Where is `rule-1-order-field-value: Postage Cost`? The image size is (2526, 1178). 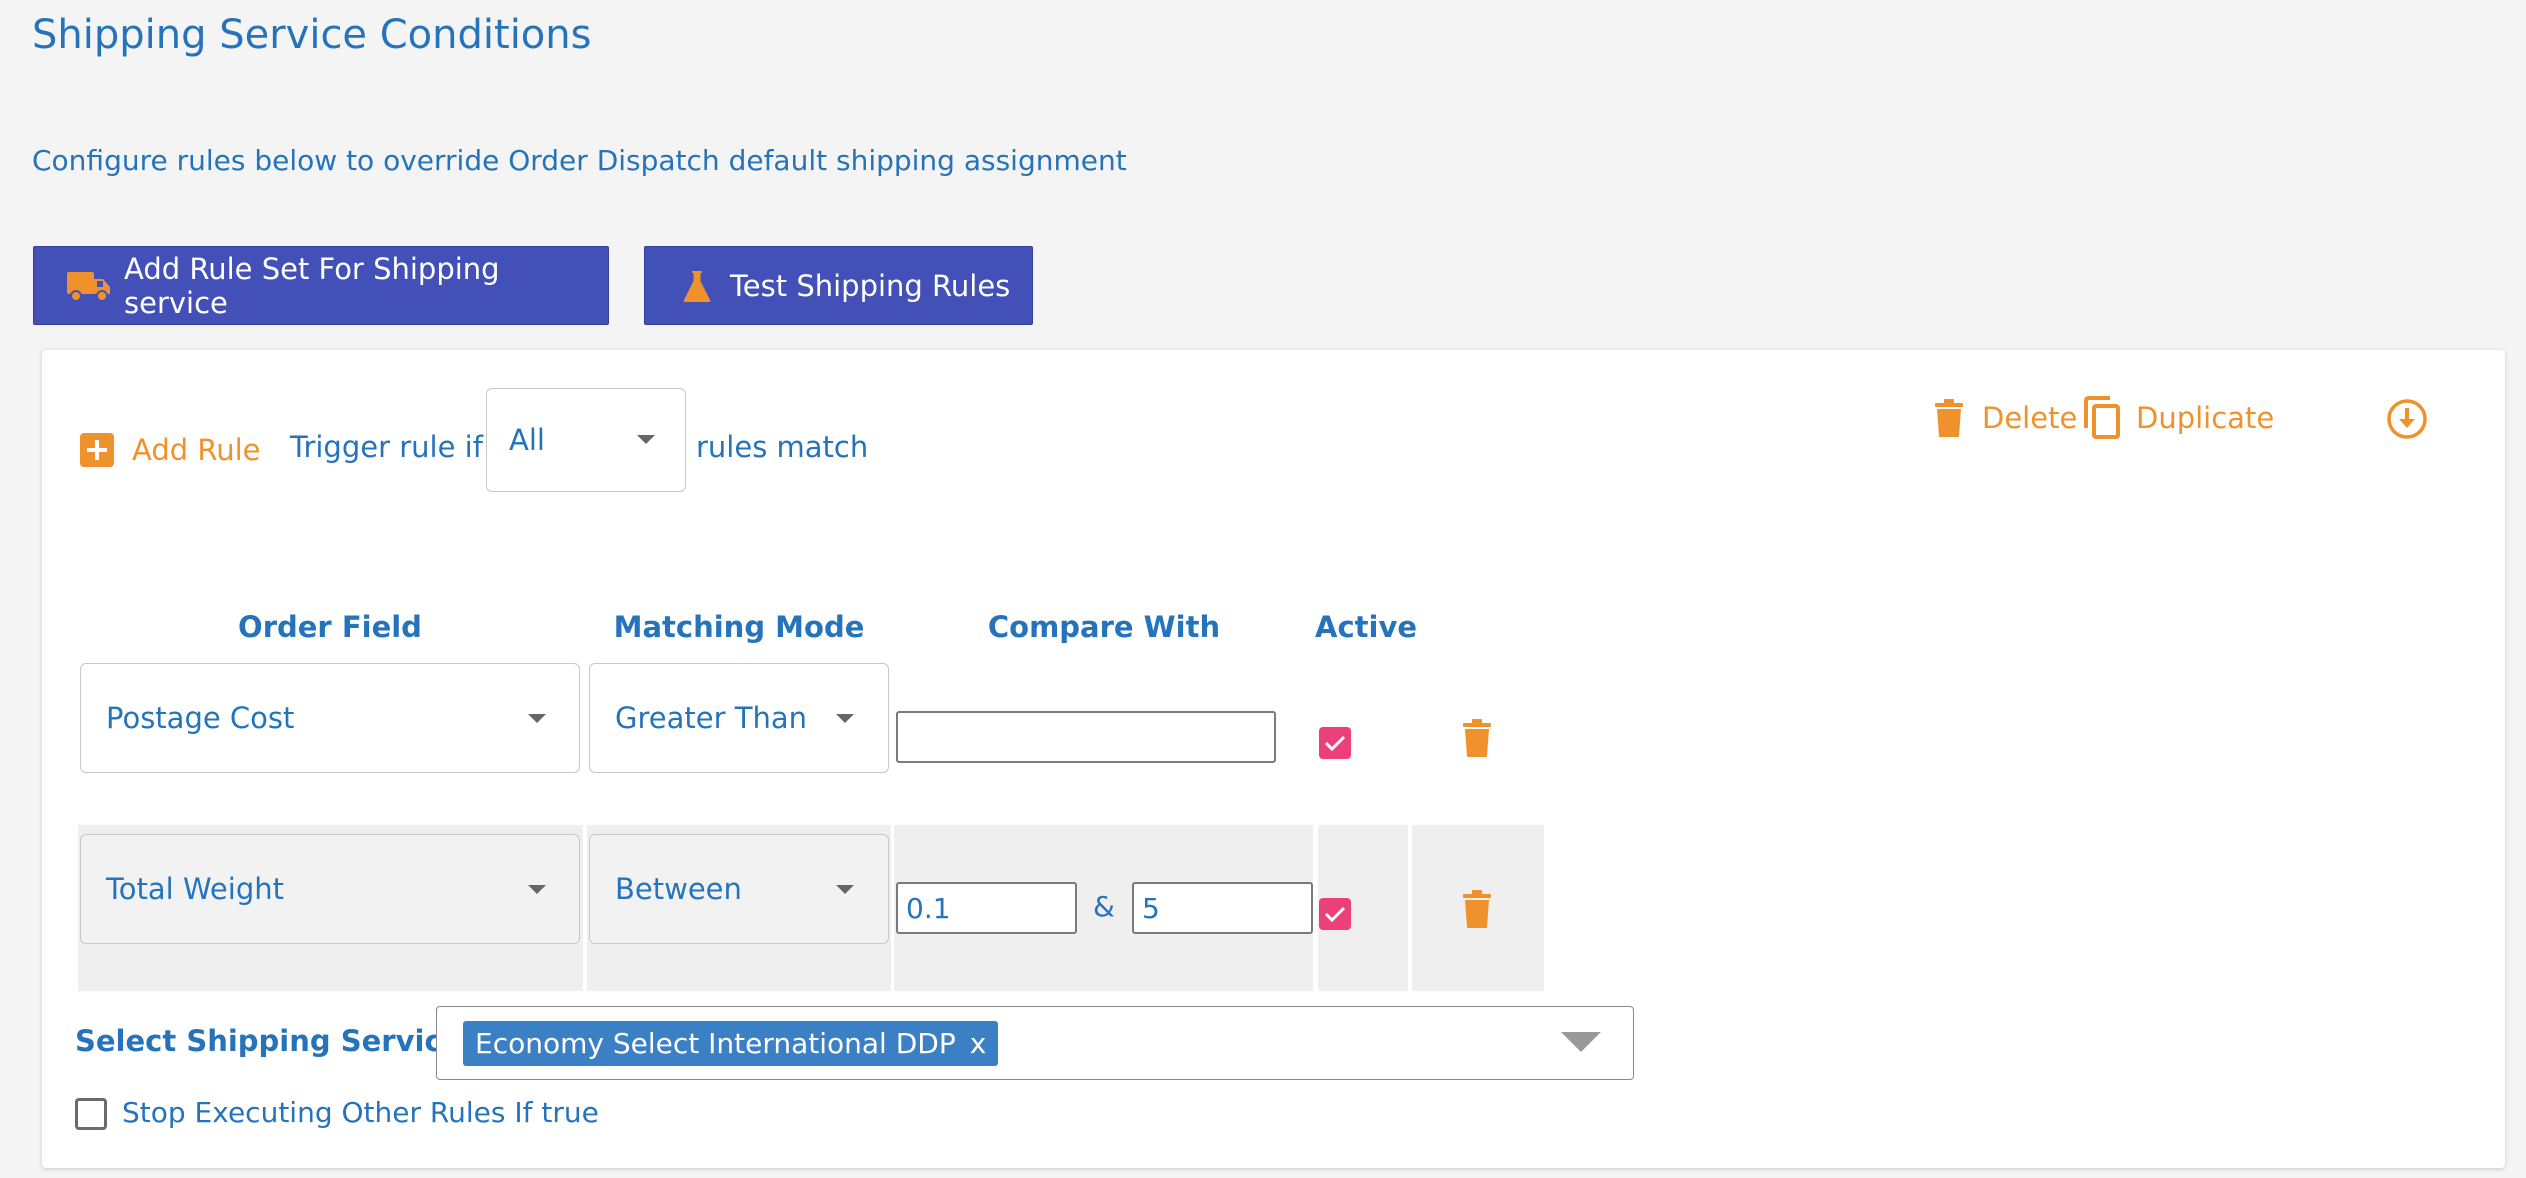 rule-1-order-field-value: Postage Cost is located at coordinates (200, 718).